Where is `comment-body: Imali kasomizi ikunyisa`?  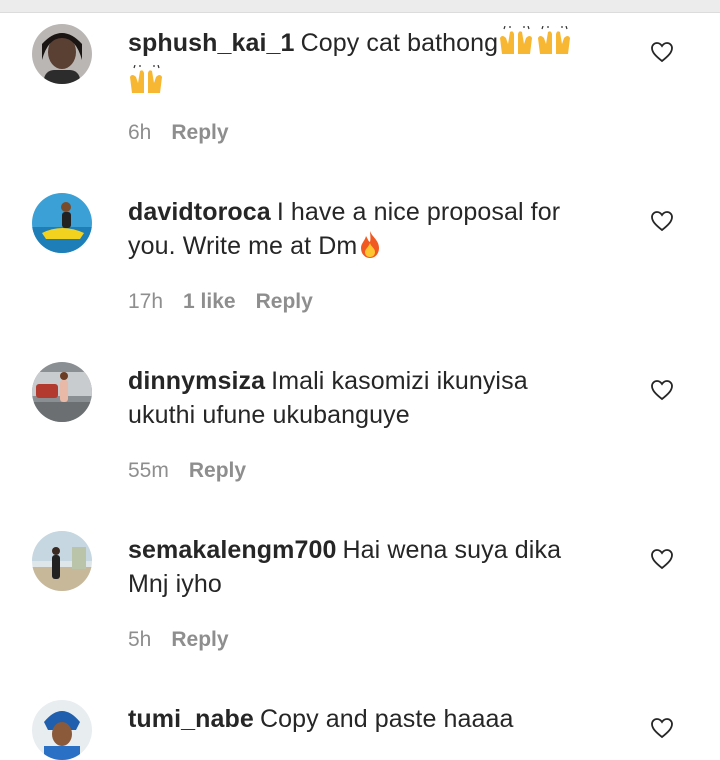
comment-body: Imali kasomizi ikunyisa is located at coordinates (399, 381).